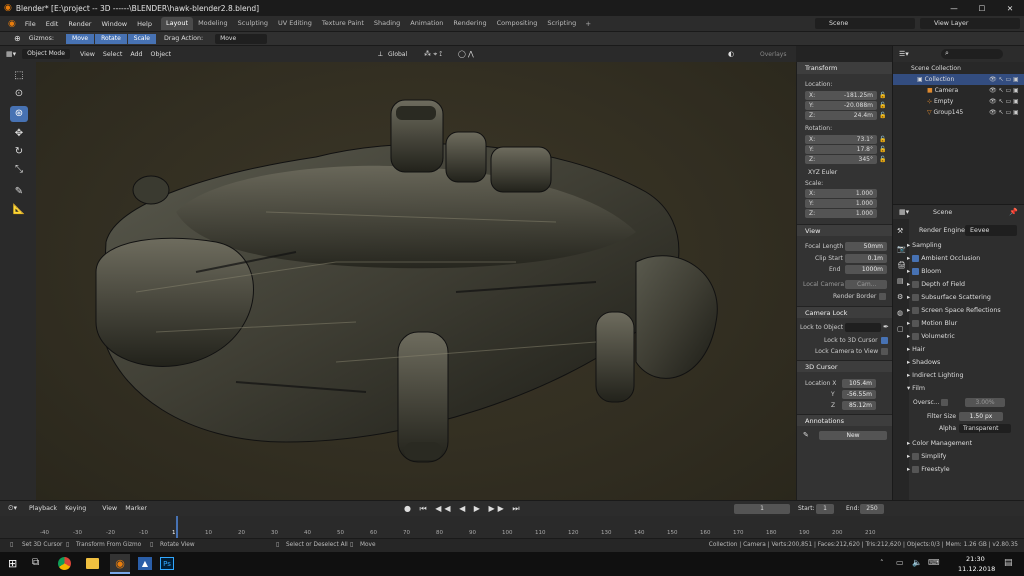 Image resolution: width=1024 pixels, height=576 pixels. Describe the element at coordinates (934, 562) in the screenshot. I see `keyboard-icon: ⌨` at that location.